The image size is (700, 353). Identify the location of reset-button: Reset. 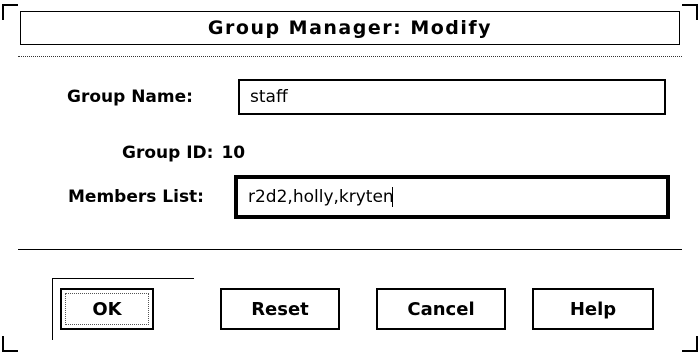
(280, 309).